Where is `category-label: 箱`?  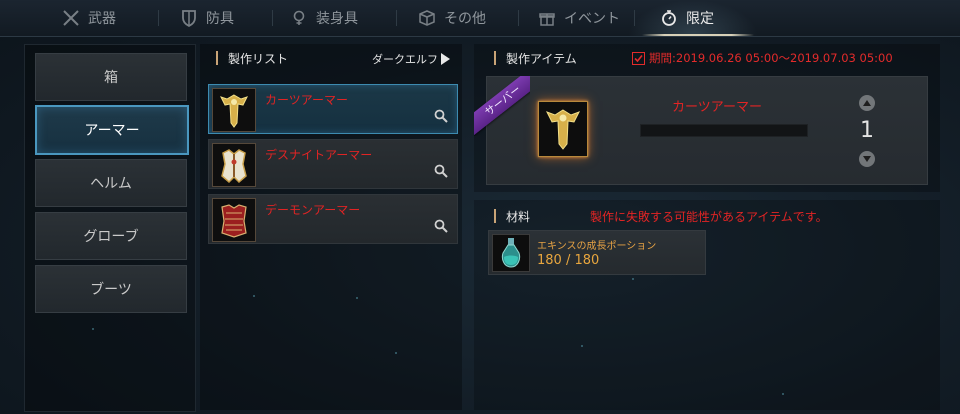
category-label: 箱 is located at coordinates (111, 78).